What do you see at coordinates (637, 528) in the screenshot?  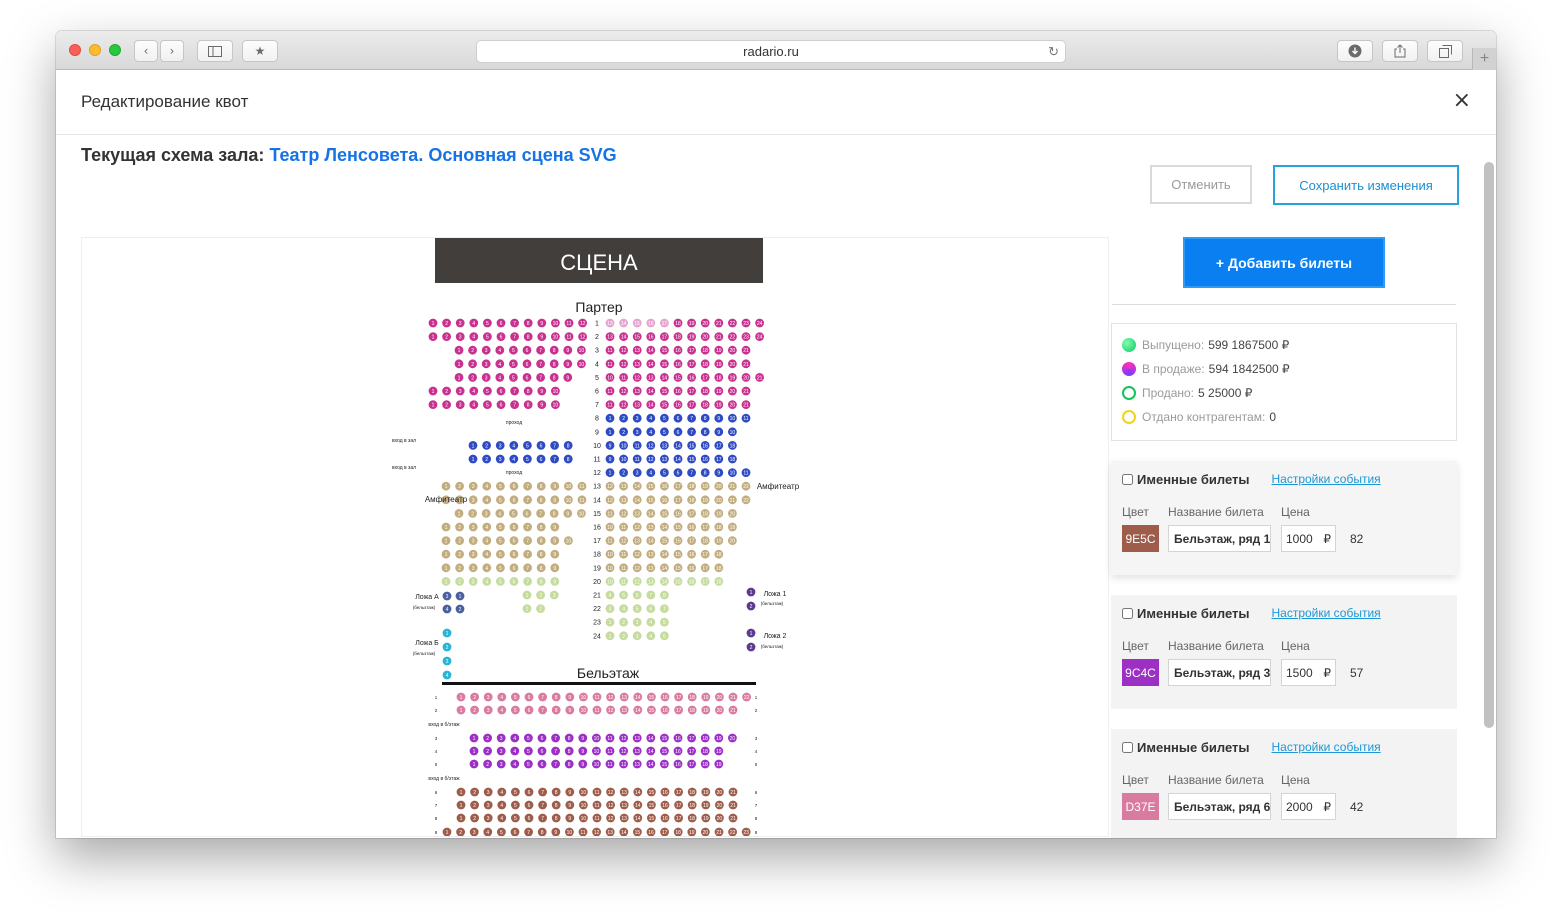 I see `seat-number: 12` at bounding box center [637, 528].